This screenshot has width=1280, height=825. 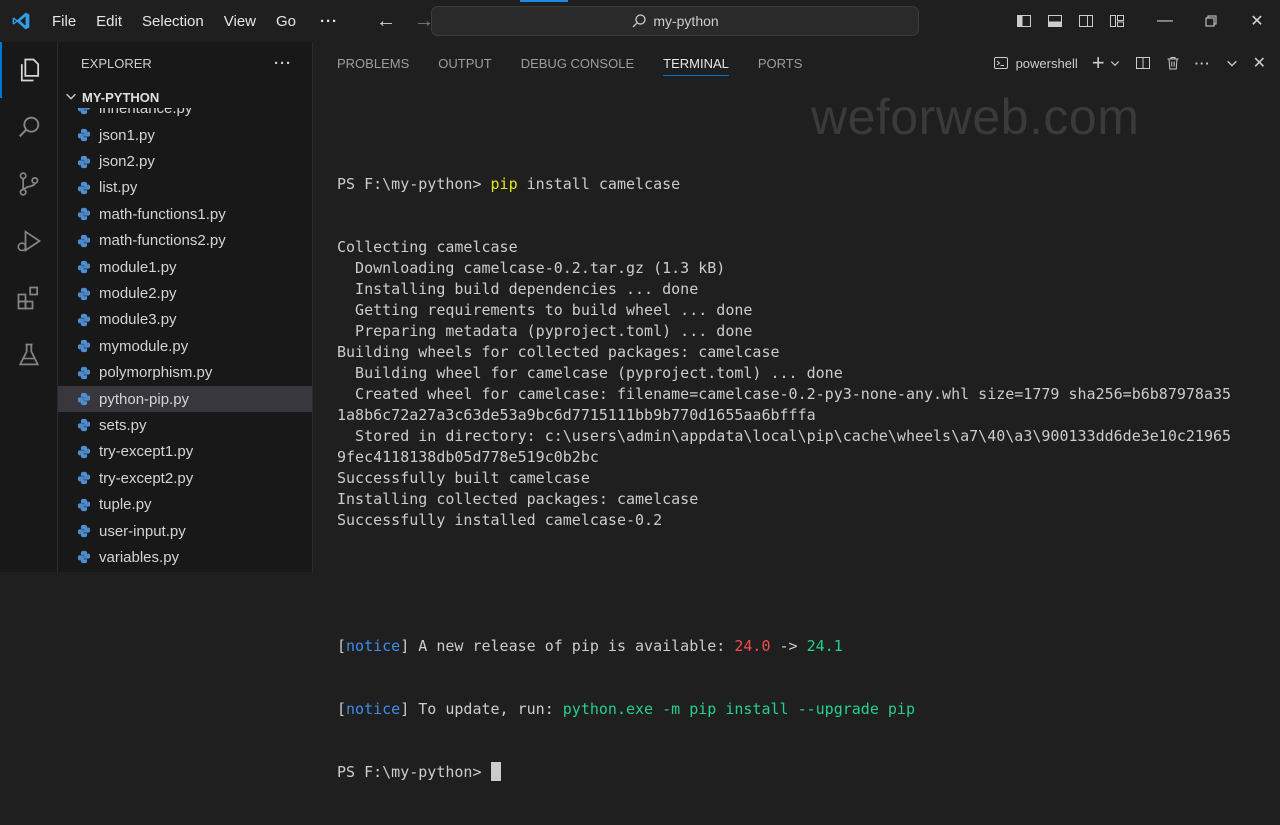 I want to click on file-item: module1.py, so click(x=185, y=267).